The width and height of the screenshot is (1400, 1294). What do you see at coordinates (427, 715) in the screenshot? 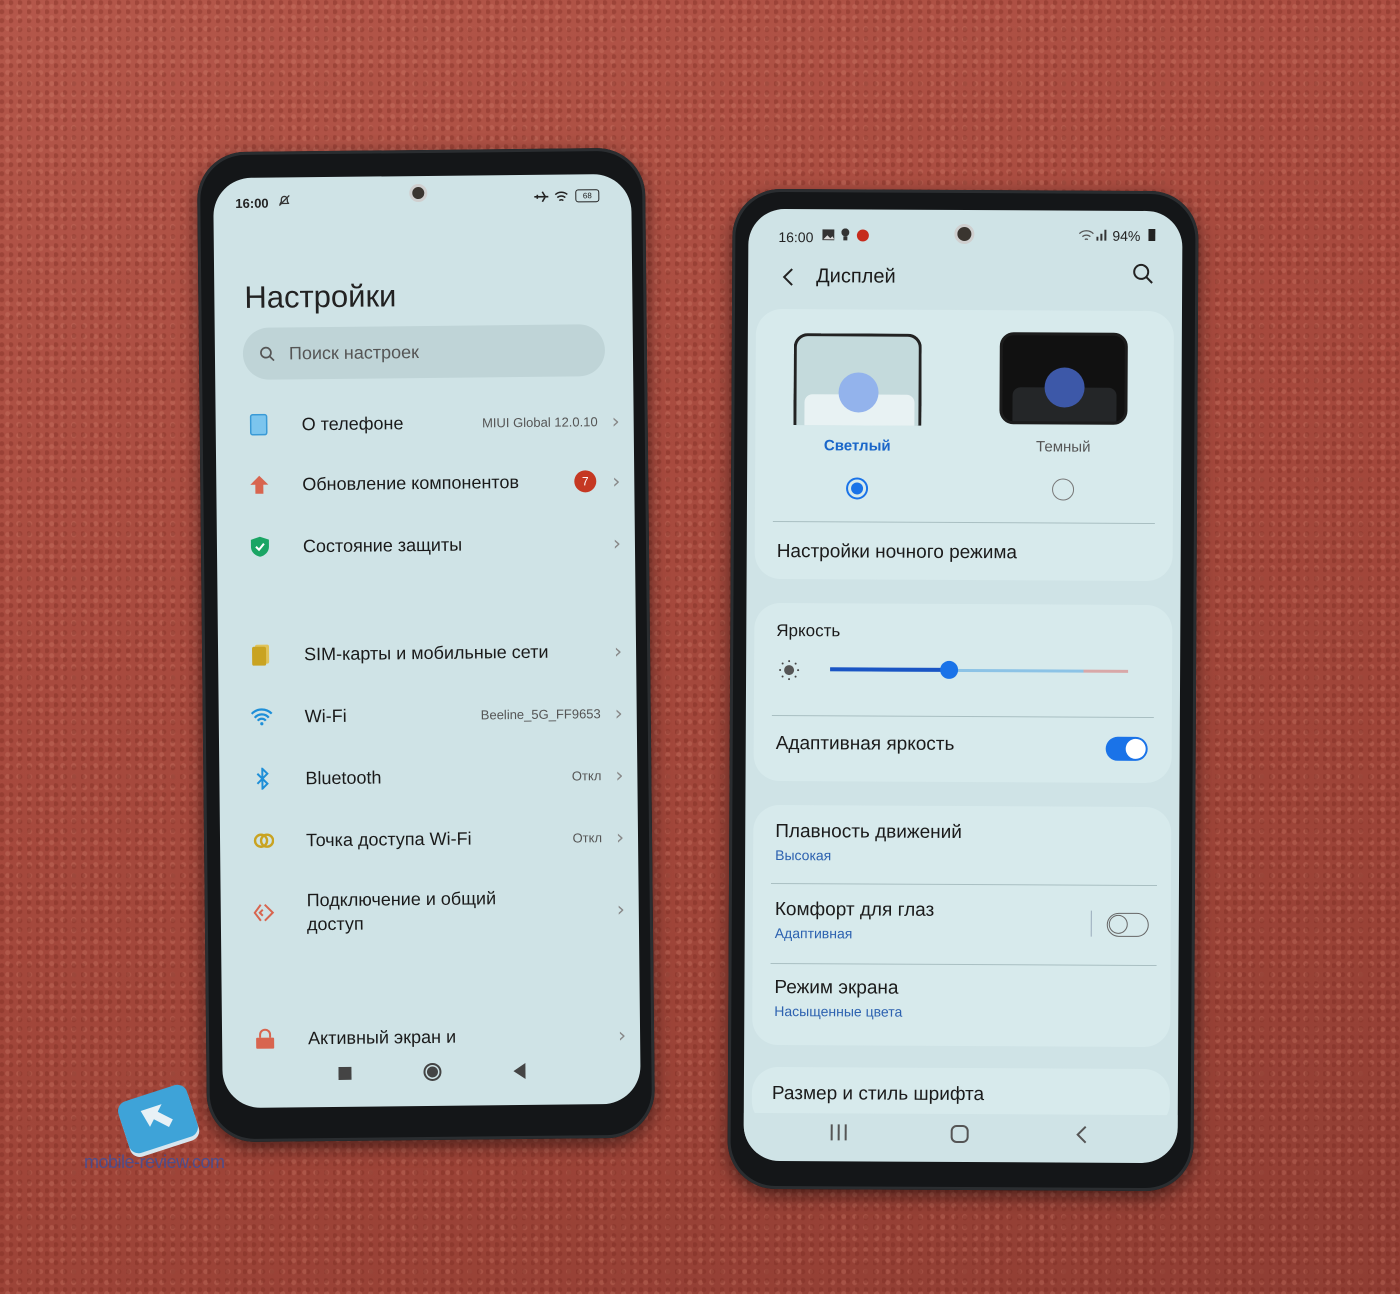
I see `settings-item-wifi: Wi-Fi Beeline_5G_FF9653 ›` at bounding box center [427, 715].